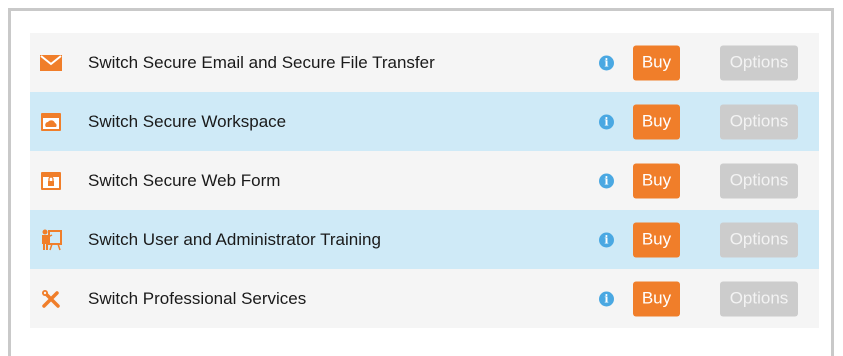  What do you see at coordinates (51, 299) in the screenshot?
I see `tools-icon` at bounding box center [51, 299].